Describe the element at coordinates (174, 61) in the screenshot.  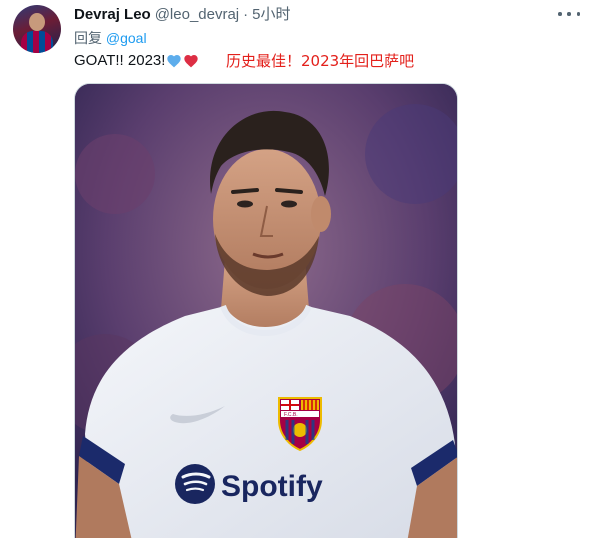
I see `blue-heart-icon` at that location.